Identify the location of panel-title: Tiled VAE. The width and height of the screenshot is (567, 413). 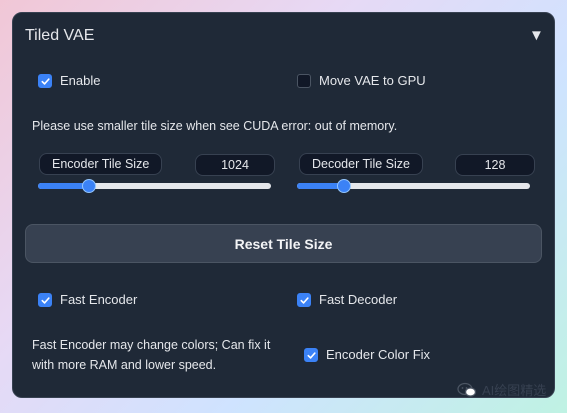
(60, 35).